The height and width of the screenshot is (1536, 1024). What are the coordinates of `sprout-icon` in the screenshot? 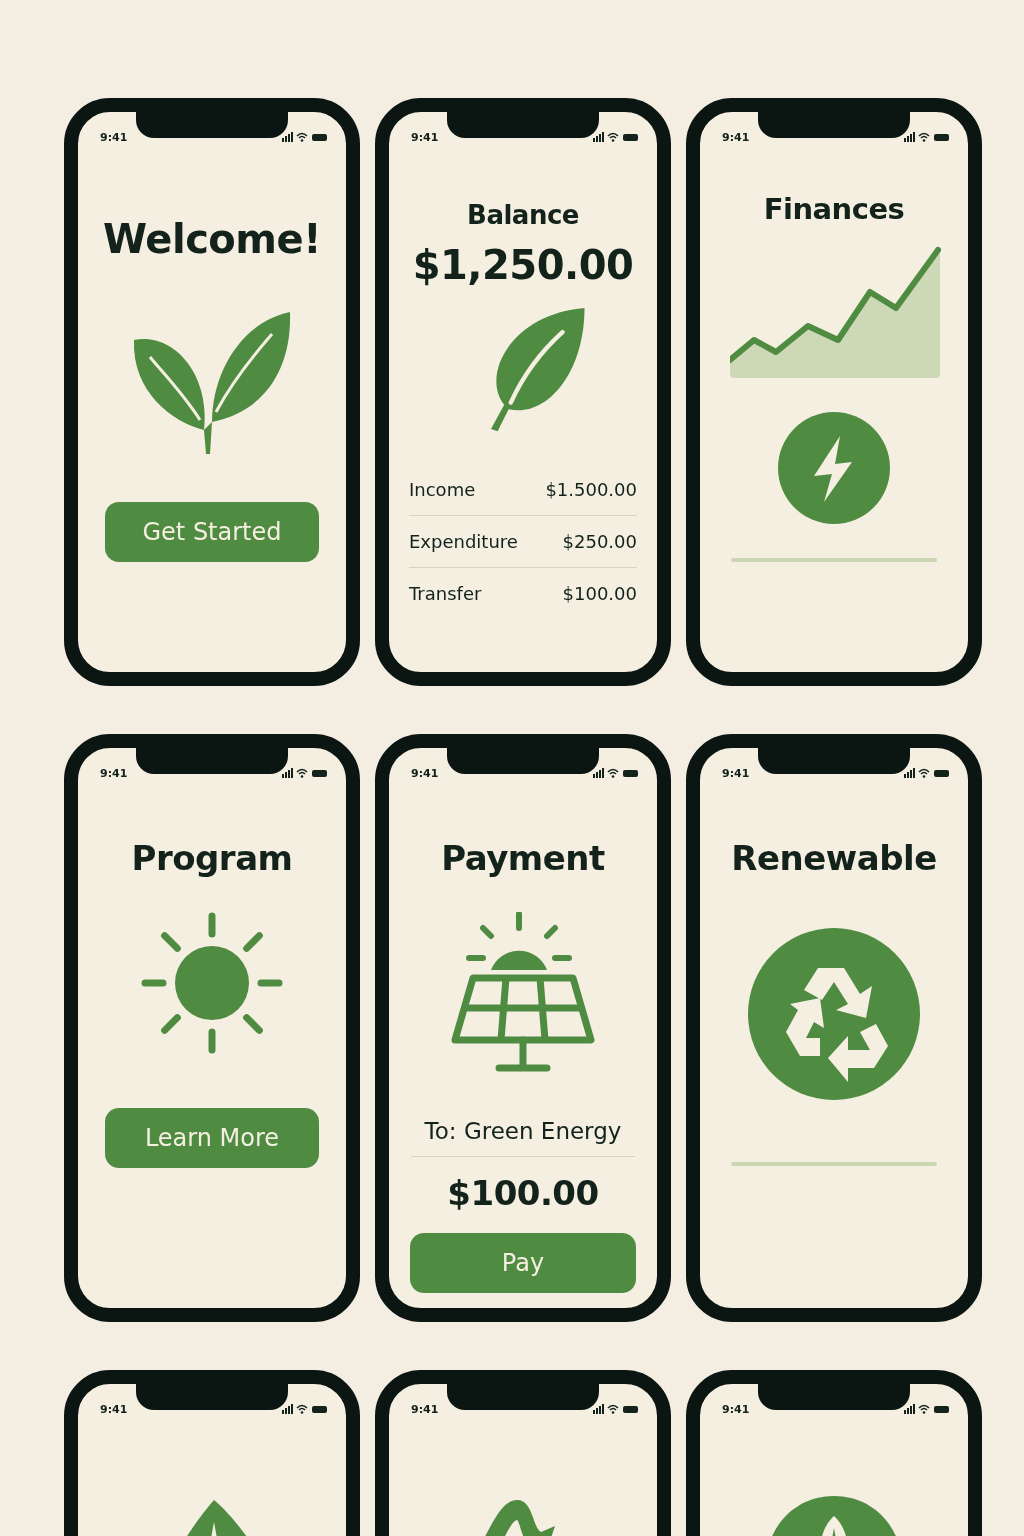 It's located at (212, 383).